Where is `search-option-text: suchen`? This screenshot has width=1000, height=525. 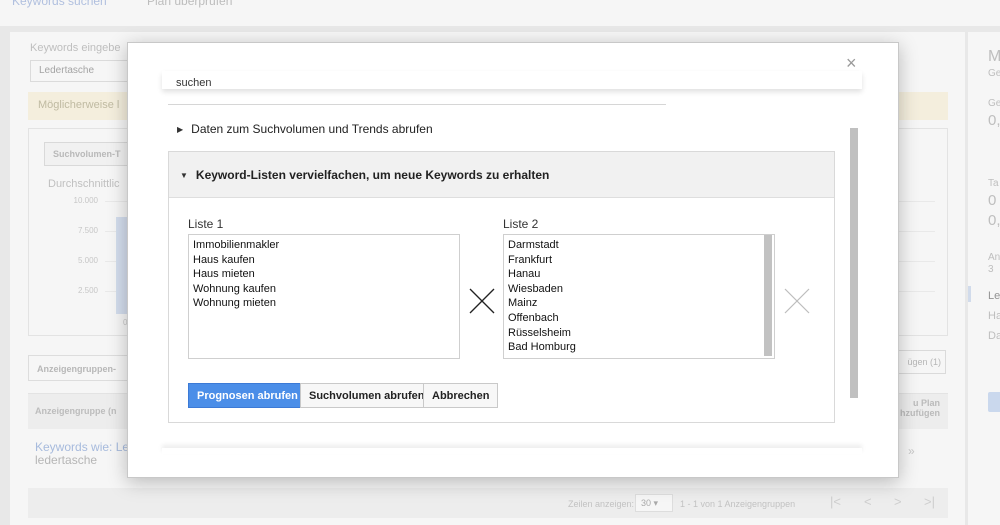
search-option-text: suchen is located at coordinates (194, 83).